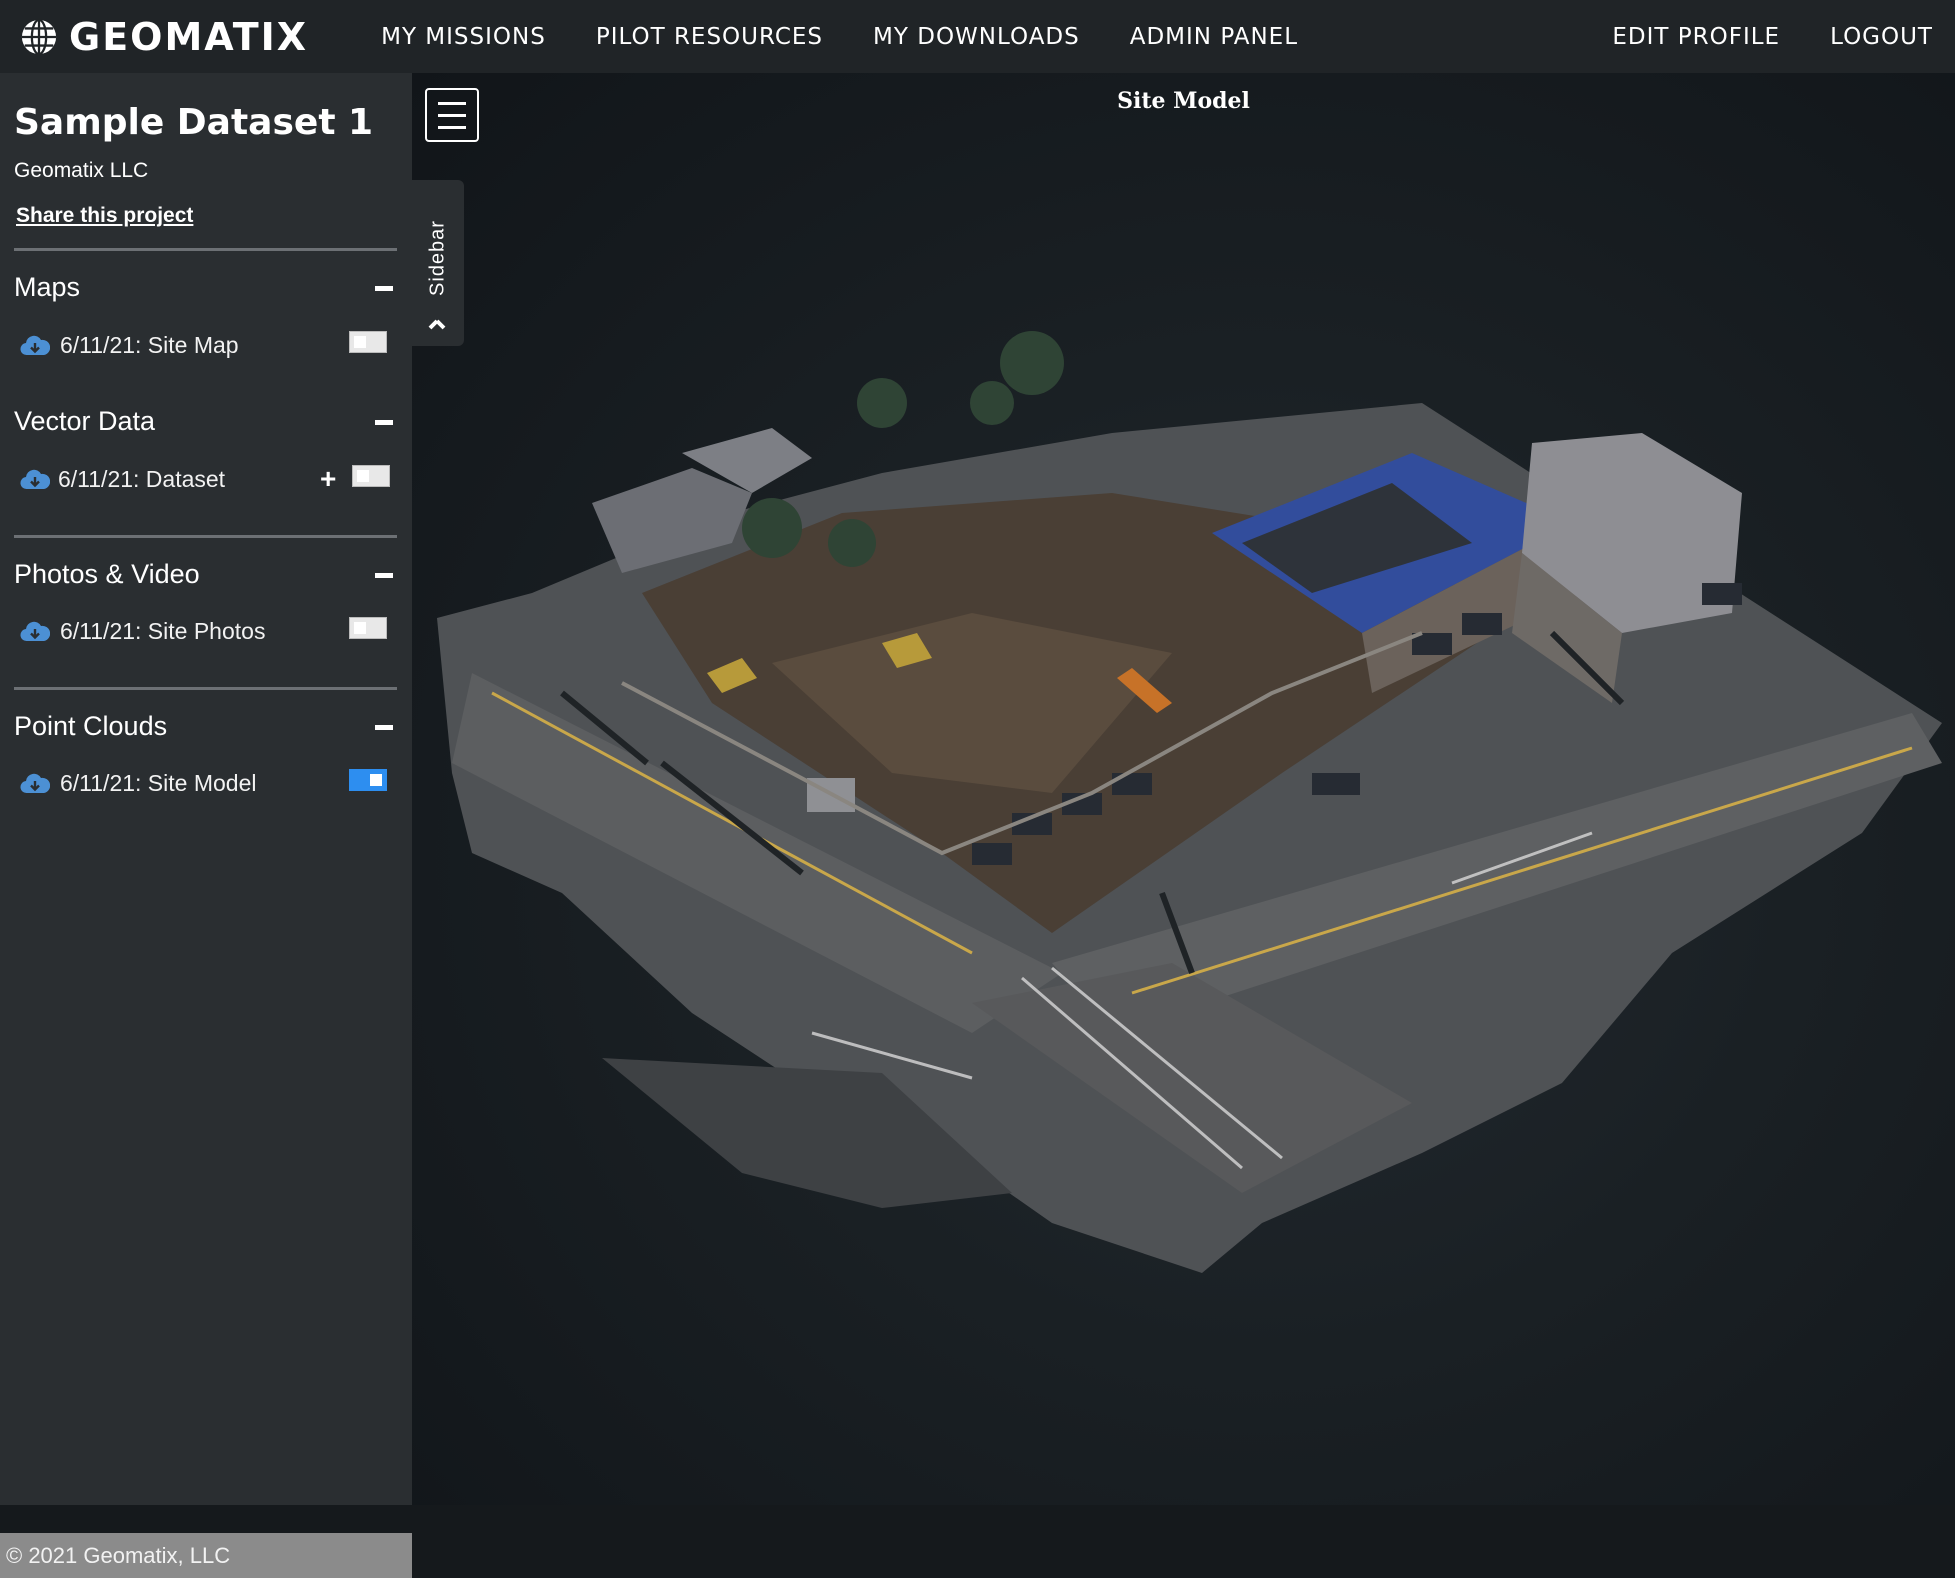 This screenshot has width=1955, height=1578. I want to click on brand-logo: GEOMATIX, so click(164, 37).